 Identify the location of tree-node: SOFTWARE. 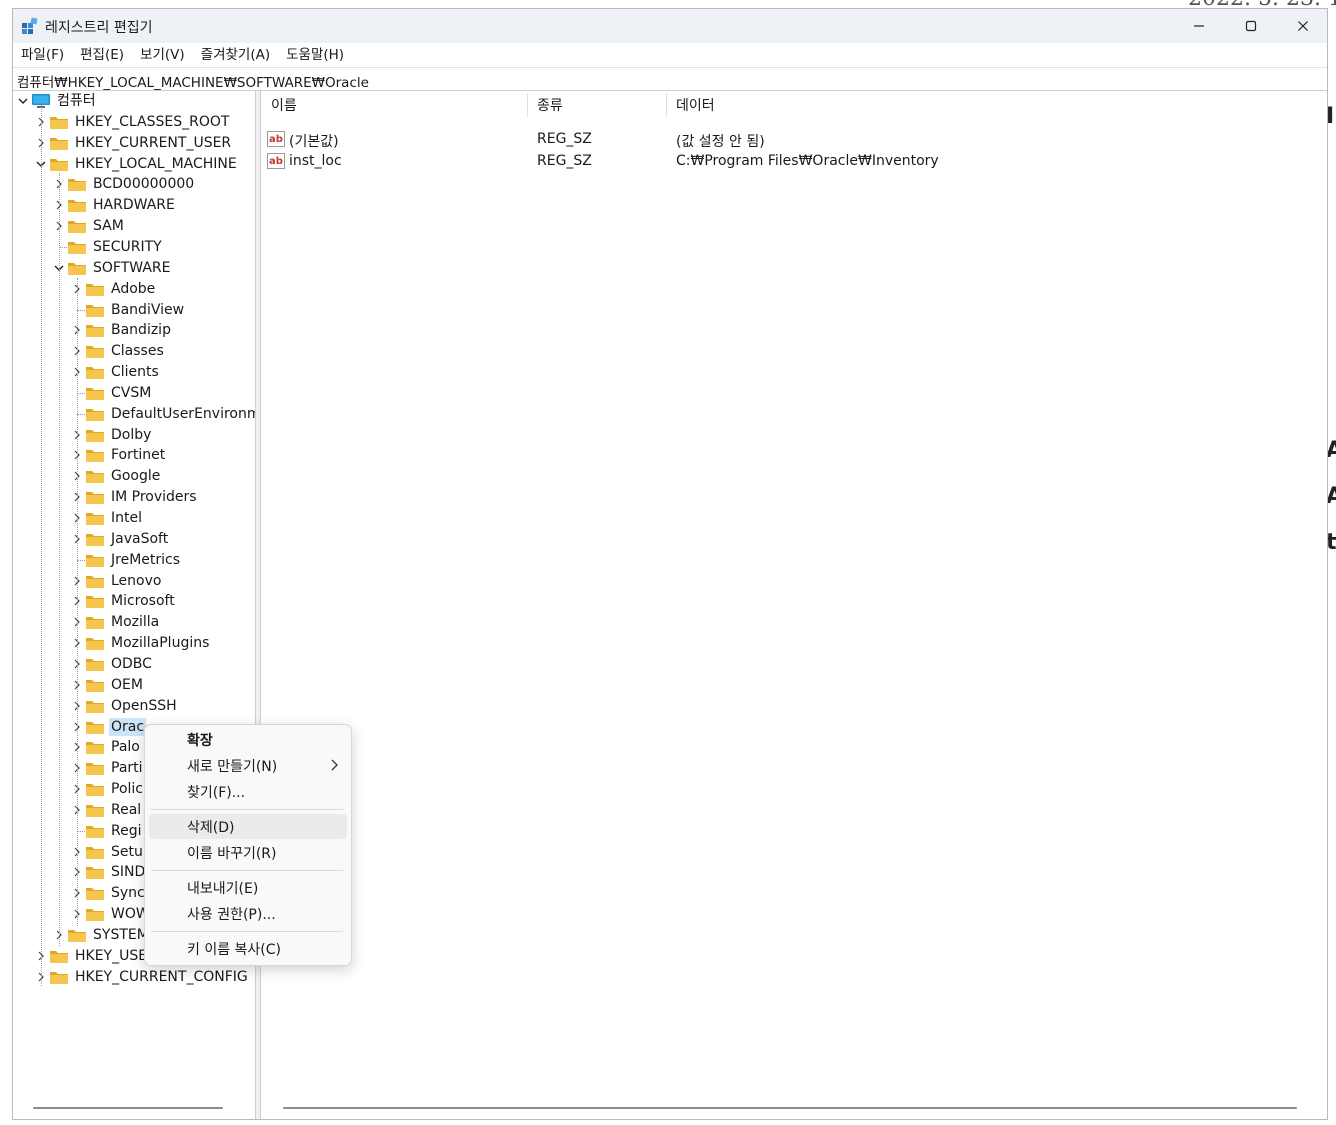
(112, 268).